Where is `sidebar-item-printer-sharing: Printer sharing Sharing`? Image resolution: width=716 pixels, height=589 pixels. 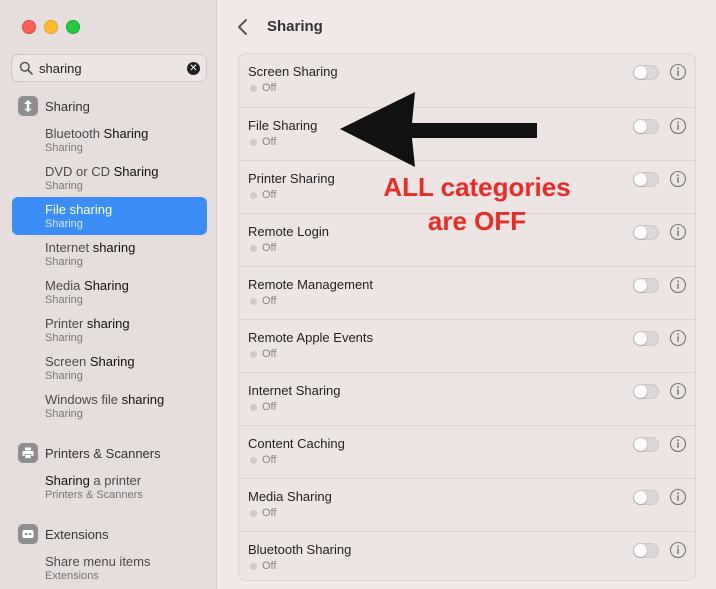 sidebar-item-printer-sharing: Printer sharing Sharing is located at coordinates (87, 330).